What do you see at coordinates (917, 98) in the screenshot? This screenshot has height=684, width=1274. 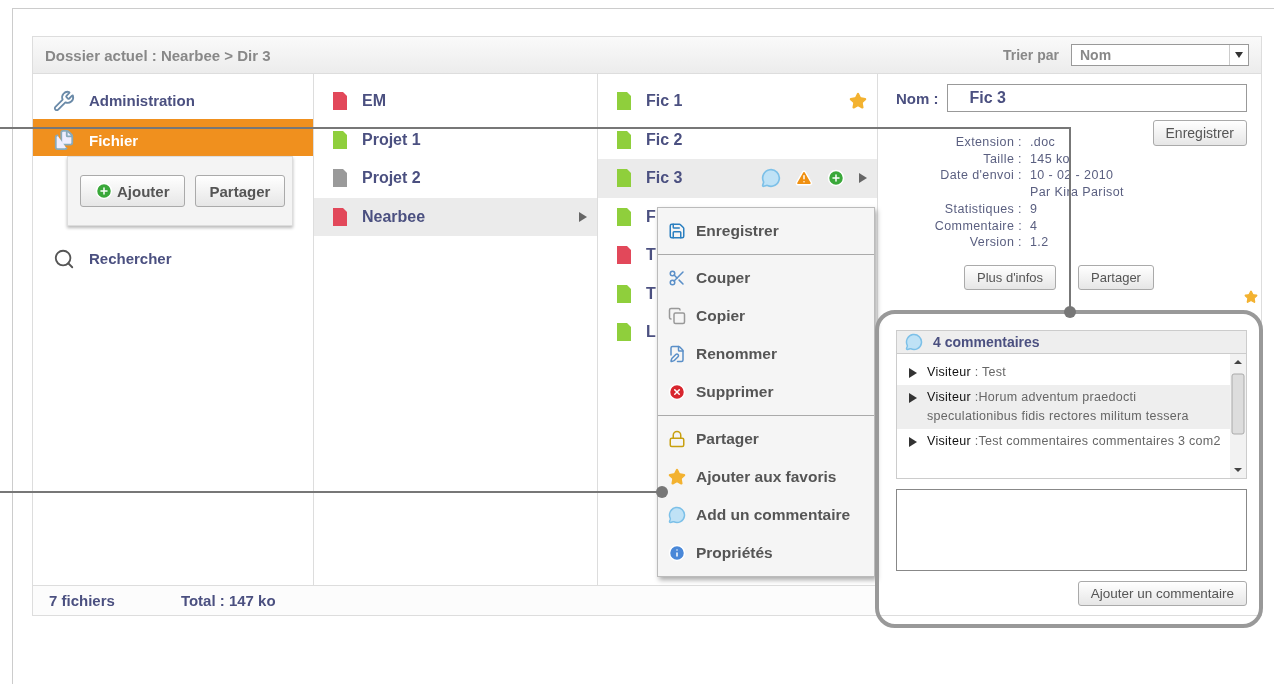 I see `name-label: Nom :` at bounding box center [917, 98].